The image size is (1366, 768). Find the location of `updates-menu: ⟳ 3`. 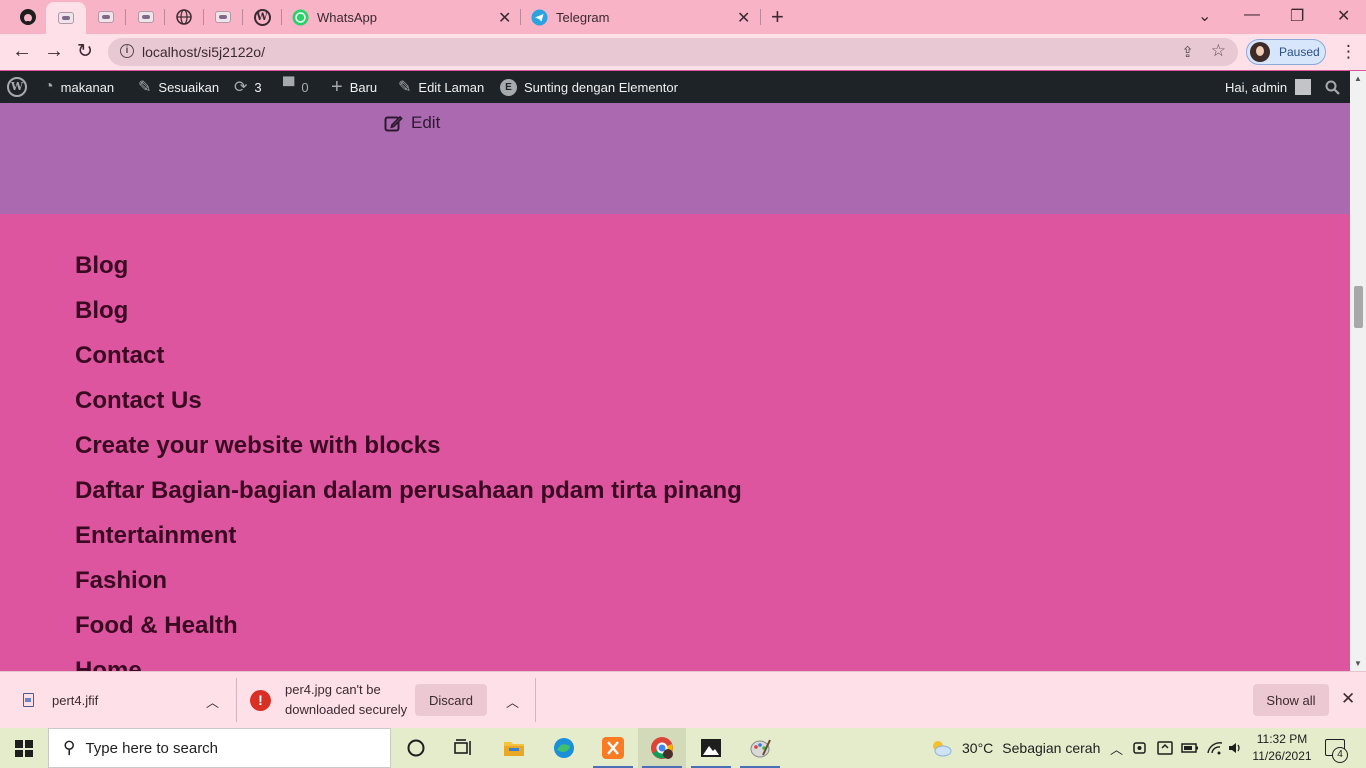

updates-menu: ⟳ 3 is located at coordinates (248, 87).